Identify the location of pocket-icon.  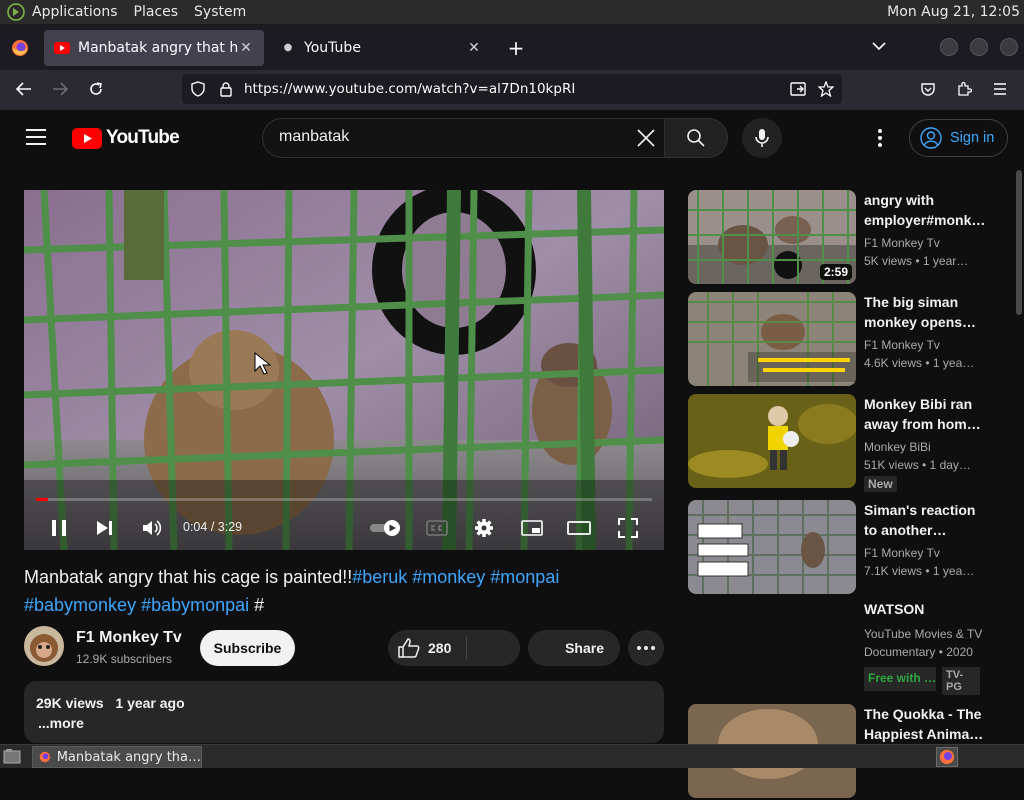
(928, 89).